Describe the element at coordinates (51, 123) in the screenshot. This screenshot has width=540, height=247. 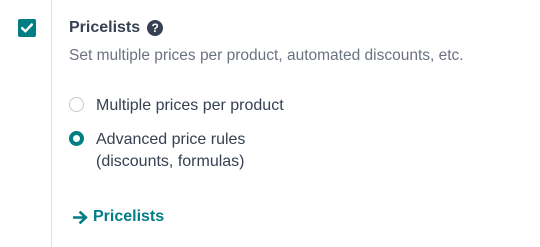
I see `setting-divider` at that location.